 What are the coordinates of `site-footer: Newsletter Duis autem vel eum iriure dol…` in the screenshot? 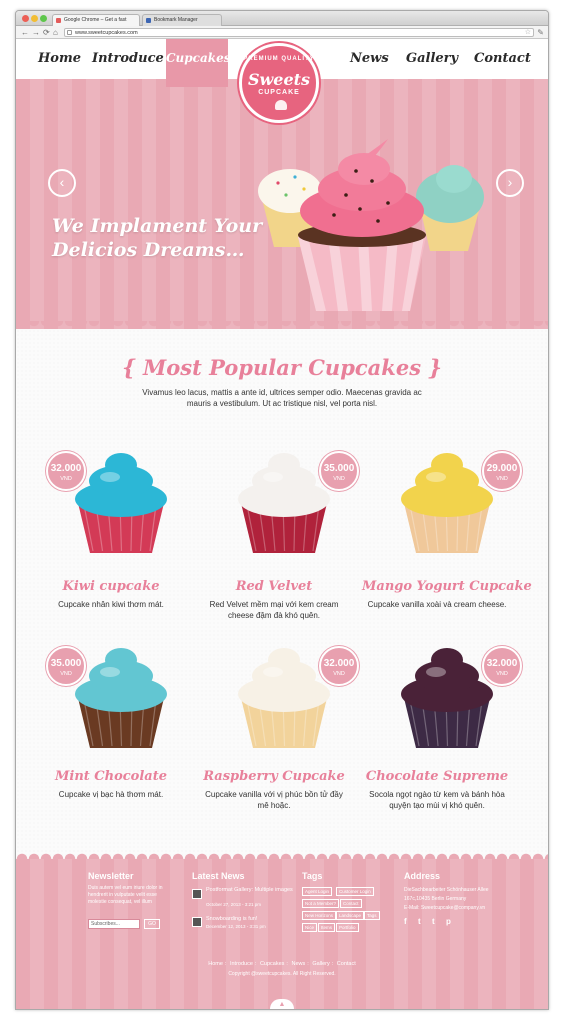 It's located at (282, 930).